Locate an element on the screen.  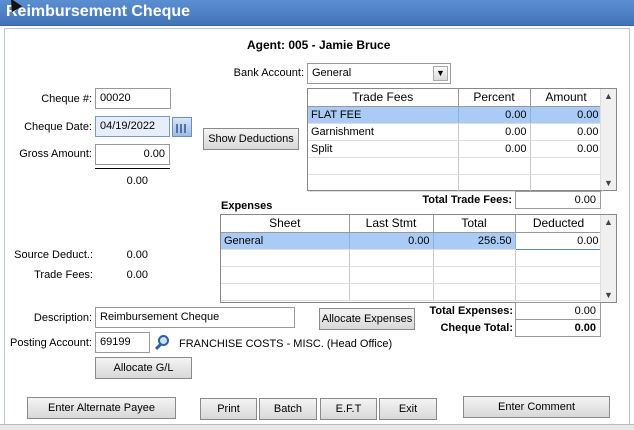
trade-fees-summary-value: 0.00 is located at coordinates (137, 275).